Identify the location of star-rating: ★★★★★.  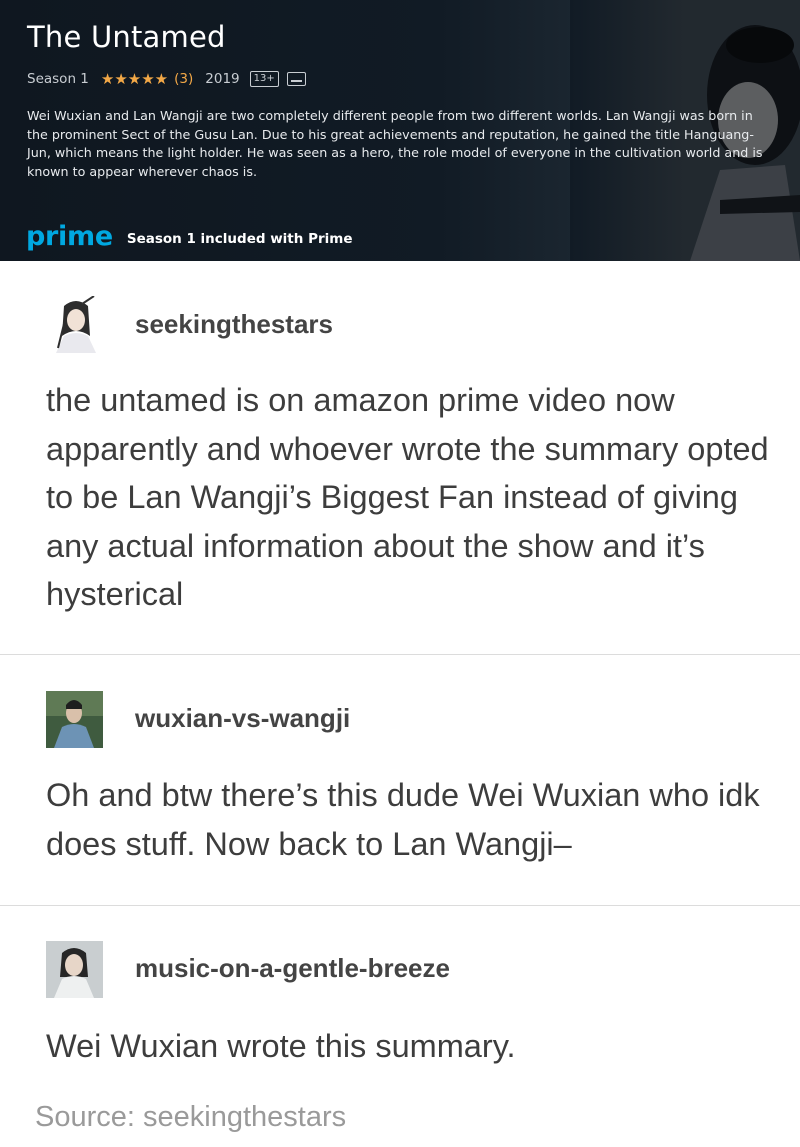
(134, 79).